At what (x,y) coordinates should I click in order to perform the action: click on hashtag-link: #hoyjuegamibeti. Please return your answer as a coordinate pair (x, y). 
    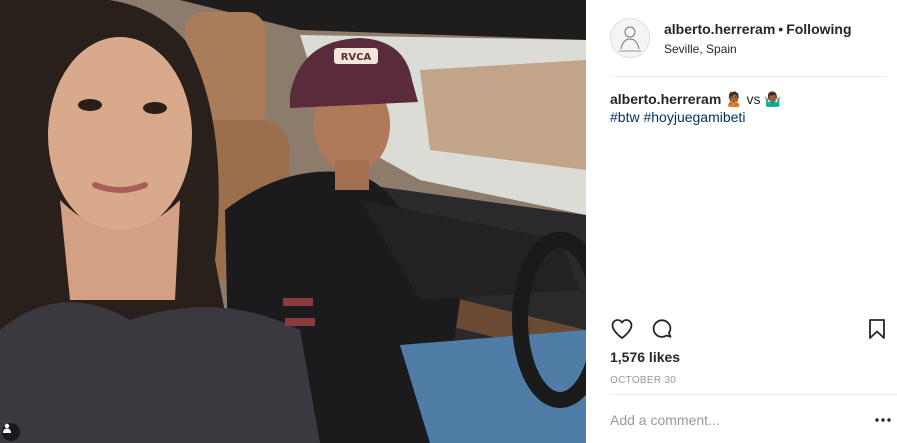
    Looking at the image, I should click on (694, 117).